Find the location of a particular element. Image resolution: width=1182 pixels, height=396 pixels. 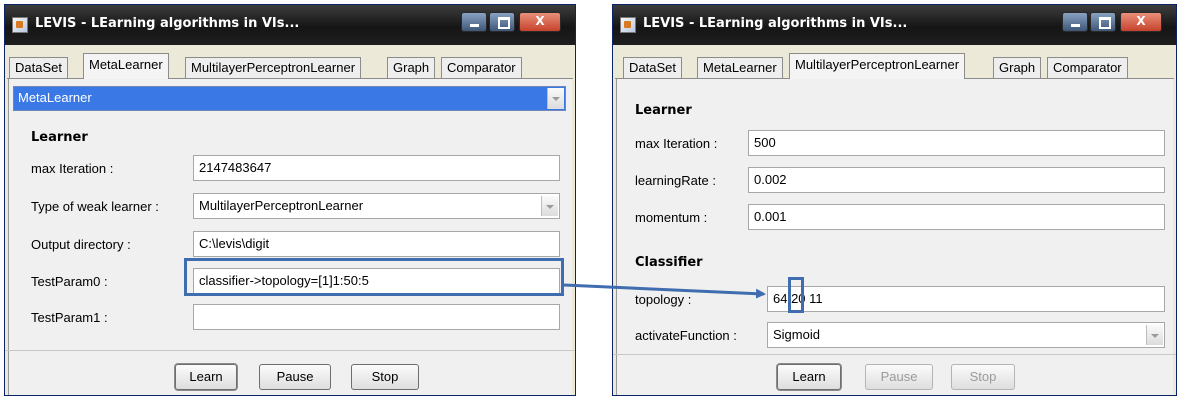

test-param1-field is located at coordinates (376, 317).